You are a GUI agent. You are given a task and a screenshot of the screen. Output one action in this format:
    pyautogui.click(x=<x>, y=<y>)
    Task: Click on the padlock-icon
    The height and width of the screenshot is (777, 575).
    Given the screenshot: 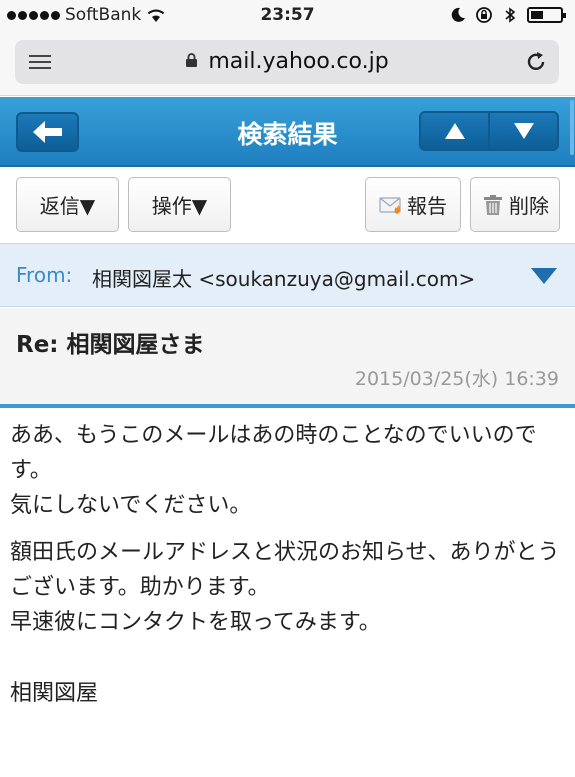 What is the action you would take?
    pyautogui.click(x=192, y=60)
    